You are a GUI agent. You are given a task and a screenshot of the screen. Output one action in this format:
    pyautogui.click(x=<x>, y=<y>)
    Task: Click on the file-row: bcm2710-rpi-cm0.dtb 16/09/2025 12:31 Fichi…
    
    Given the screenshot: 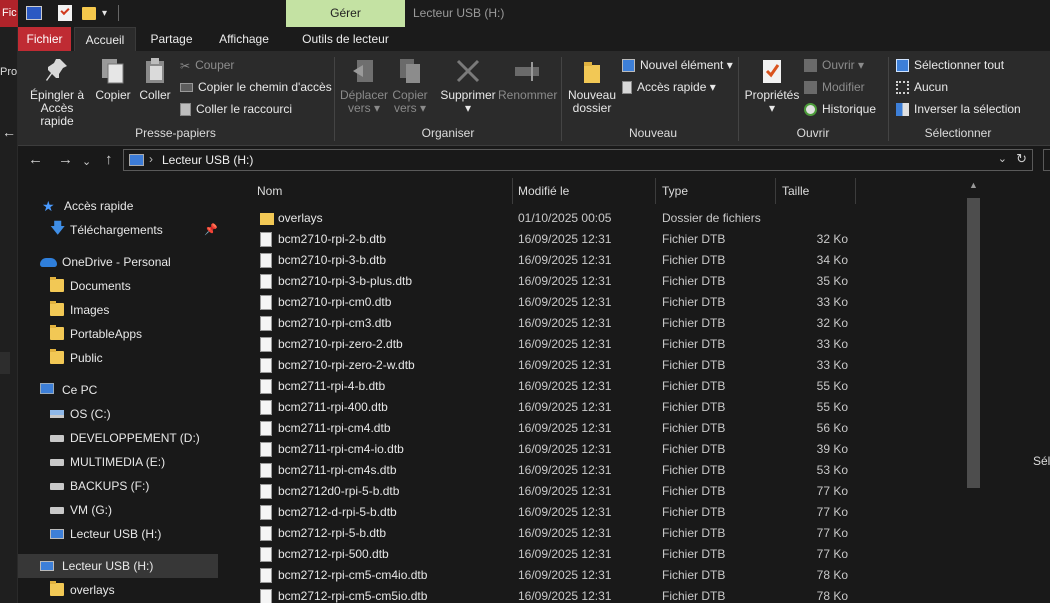 What is the action you would take?
    pyautogui.click(x=603, y=302)
    